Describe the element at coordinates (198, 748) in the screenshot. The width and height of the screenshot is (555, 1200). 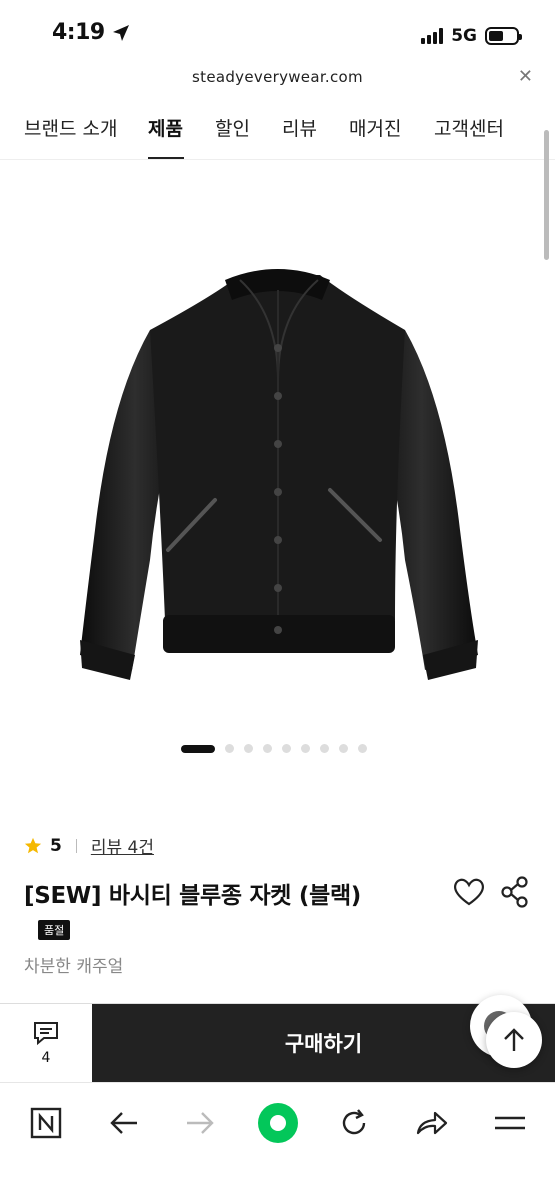
I see `carousel-dot-active` at that location.